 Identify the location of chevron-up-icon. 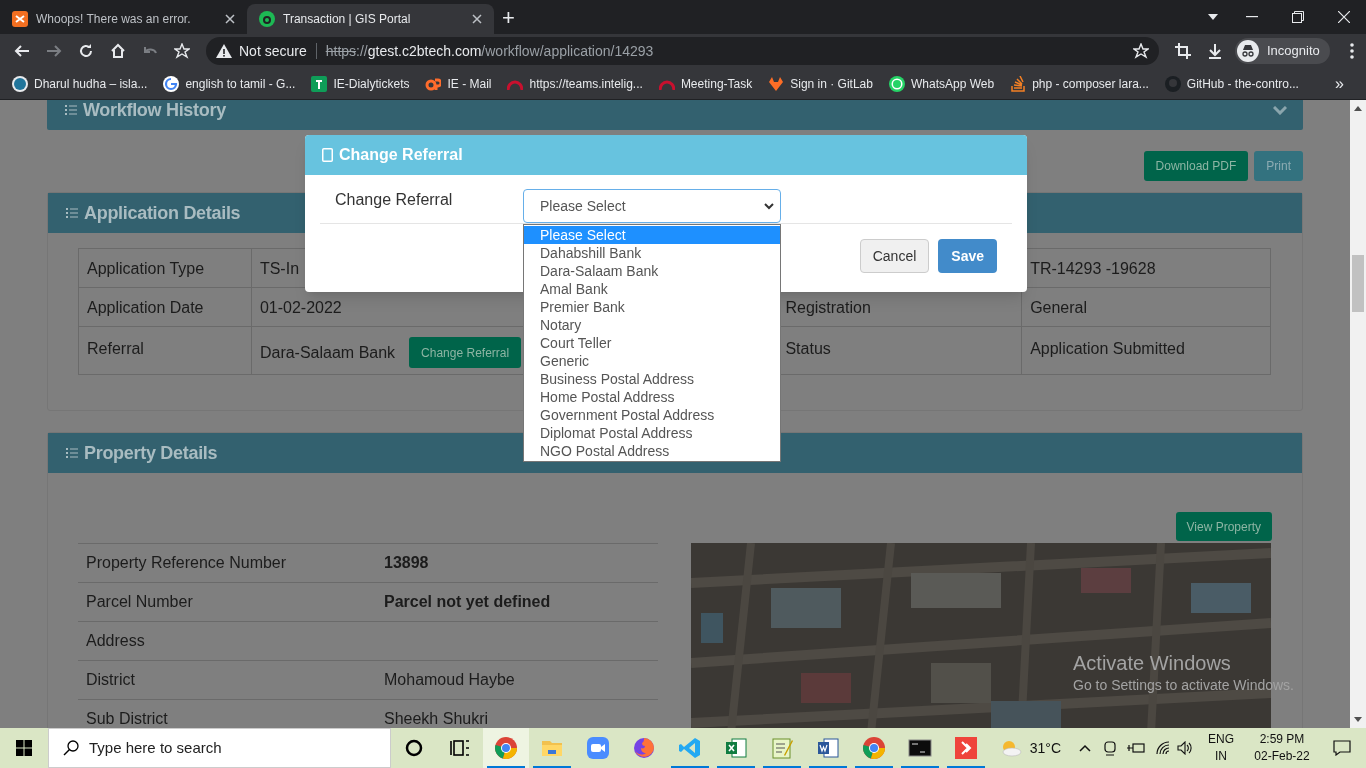
(1085, 748).